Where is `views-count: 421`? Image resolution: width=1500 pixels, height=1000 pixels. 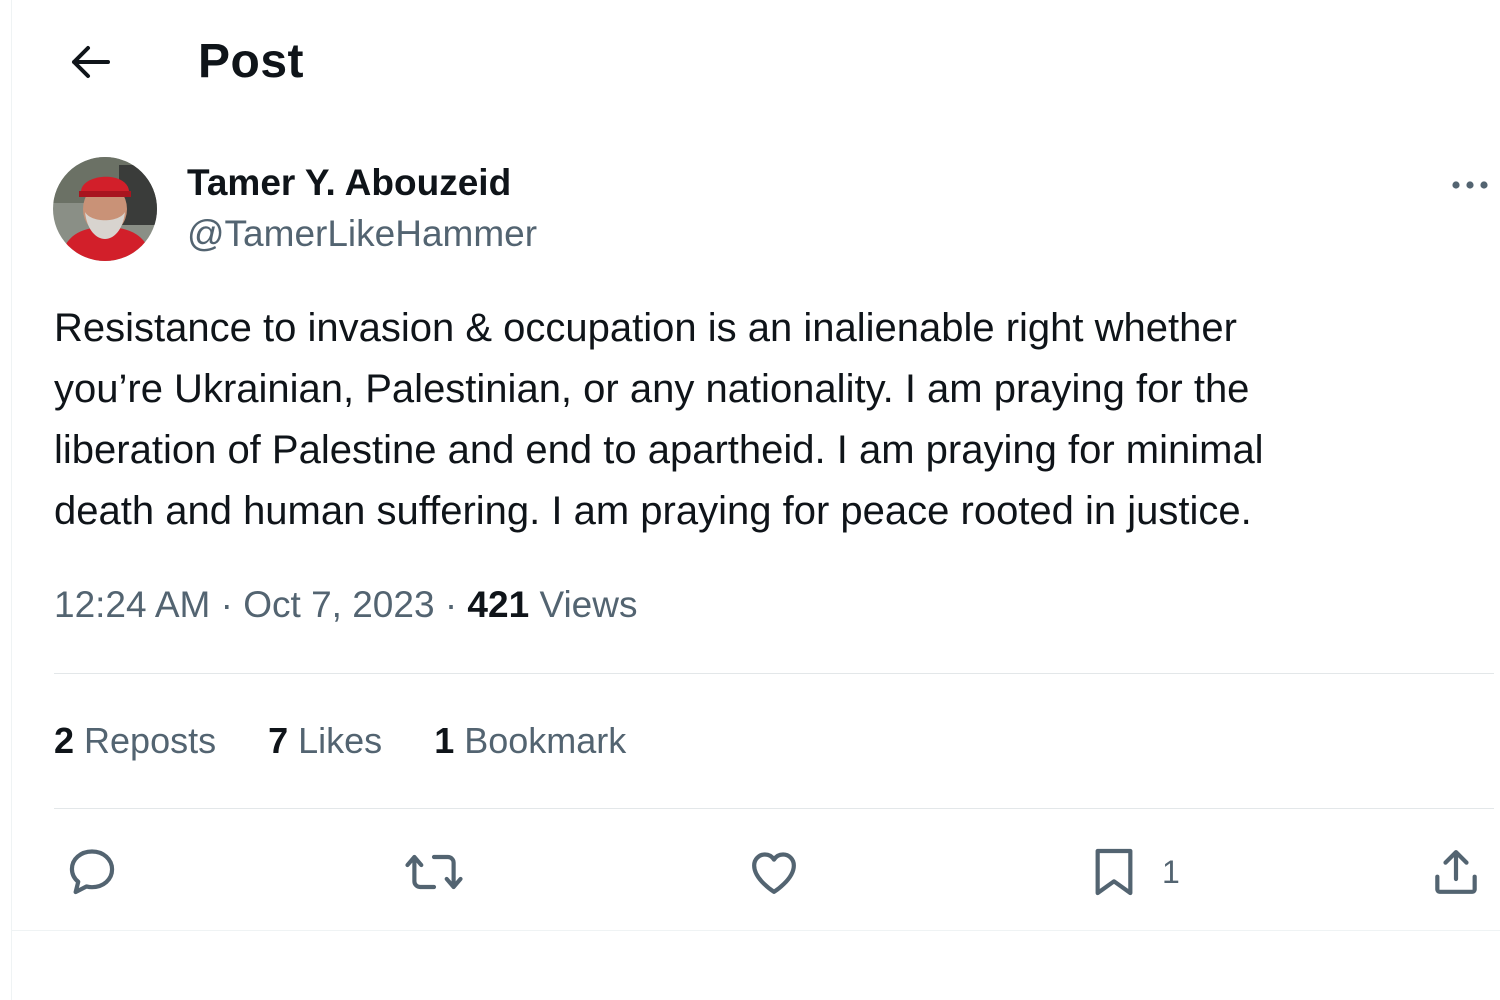 views-count: 421 is located at coordinates (498, 604).